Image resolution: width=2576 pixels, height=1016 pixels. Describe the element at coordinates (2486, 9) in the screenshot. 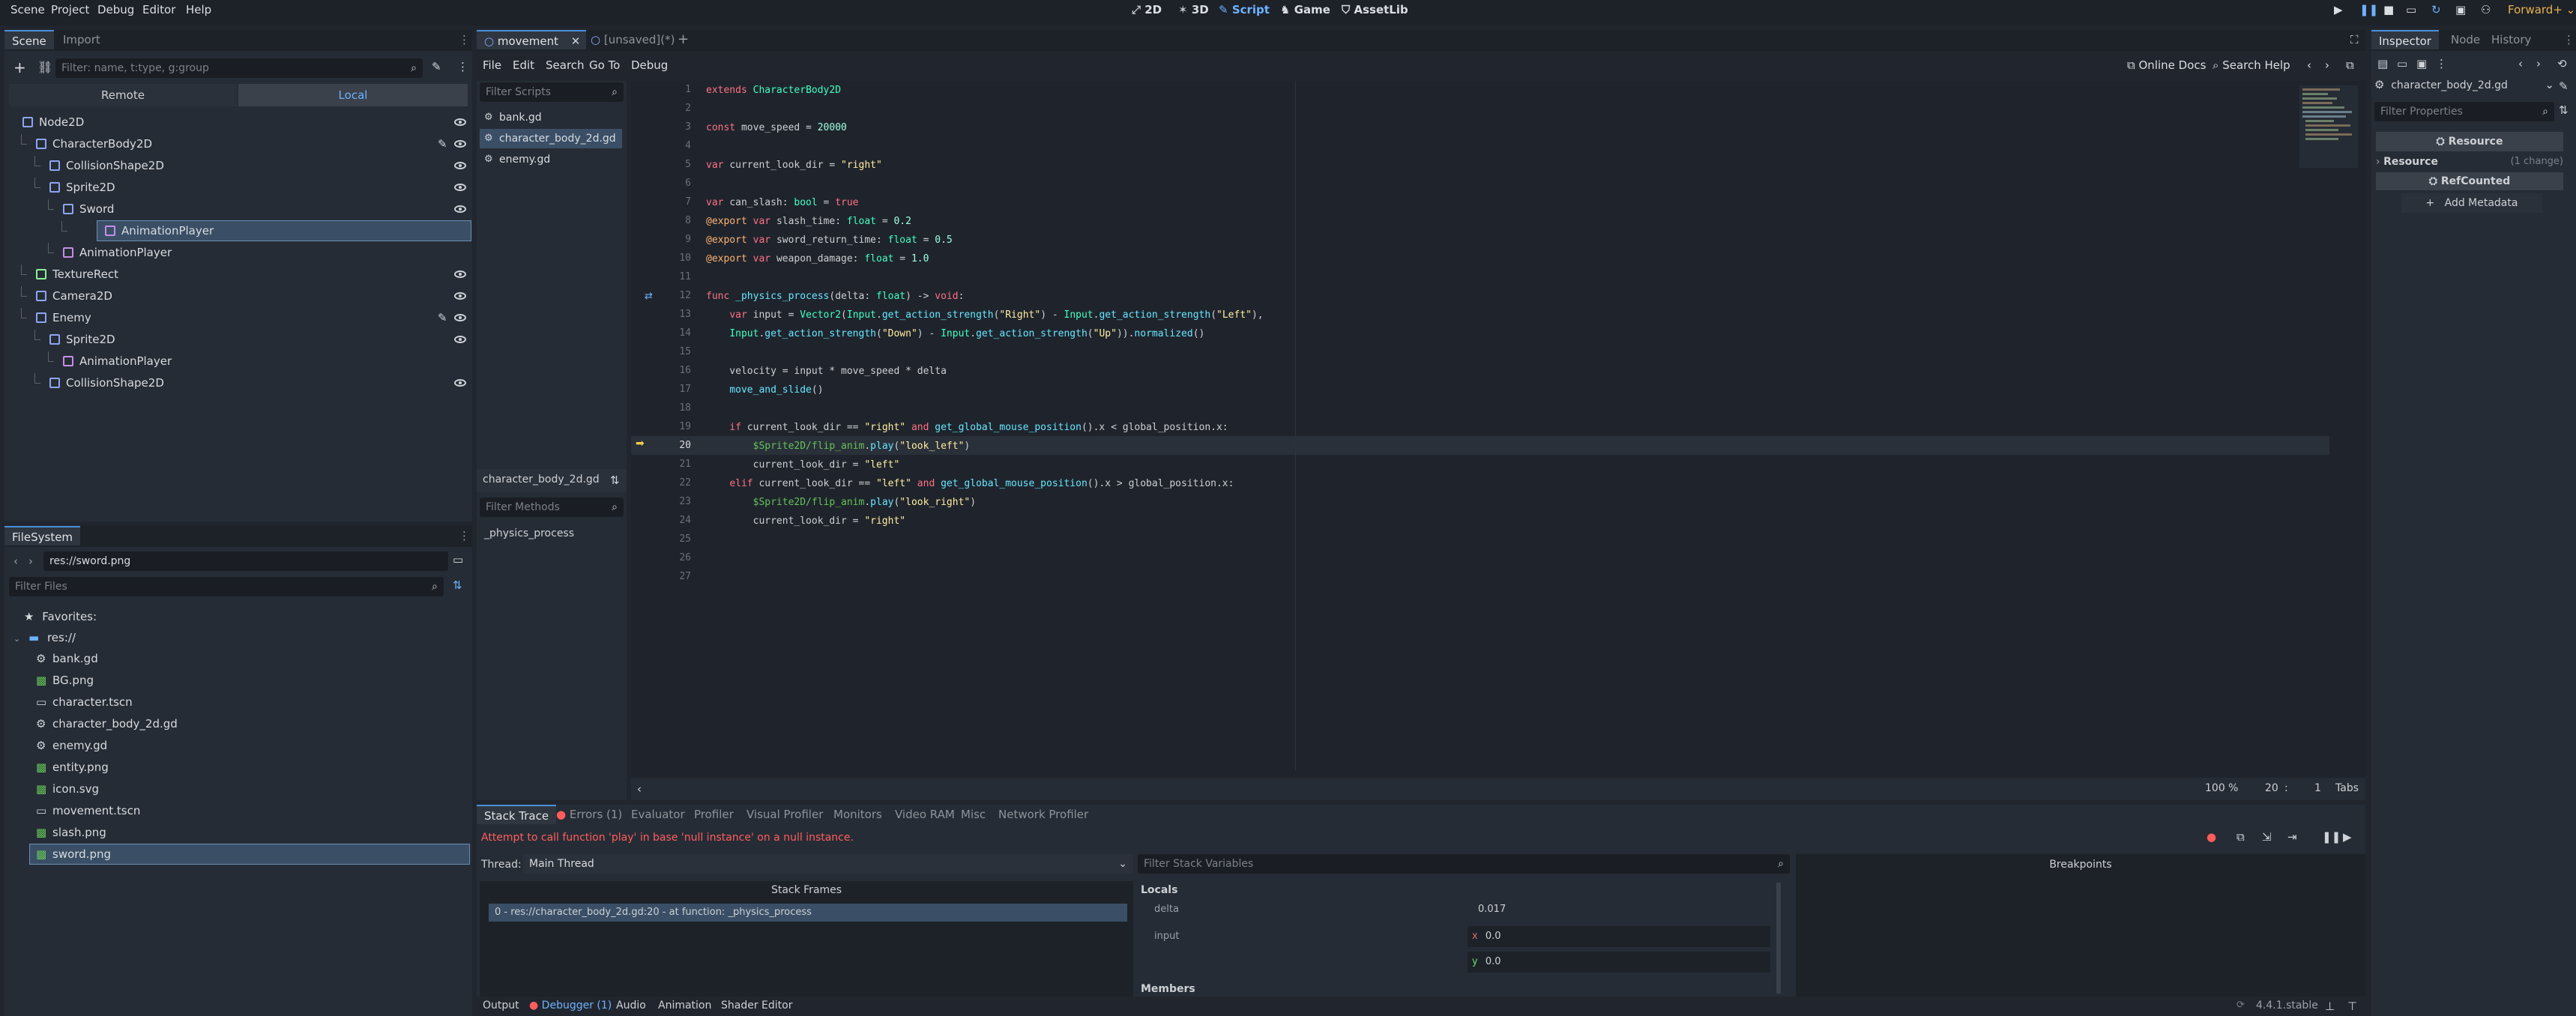

I see `movie-icon: ⚇` at that location.